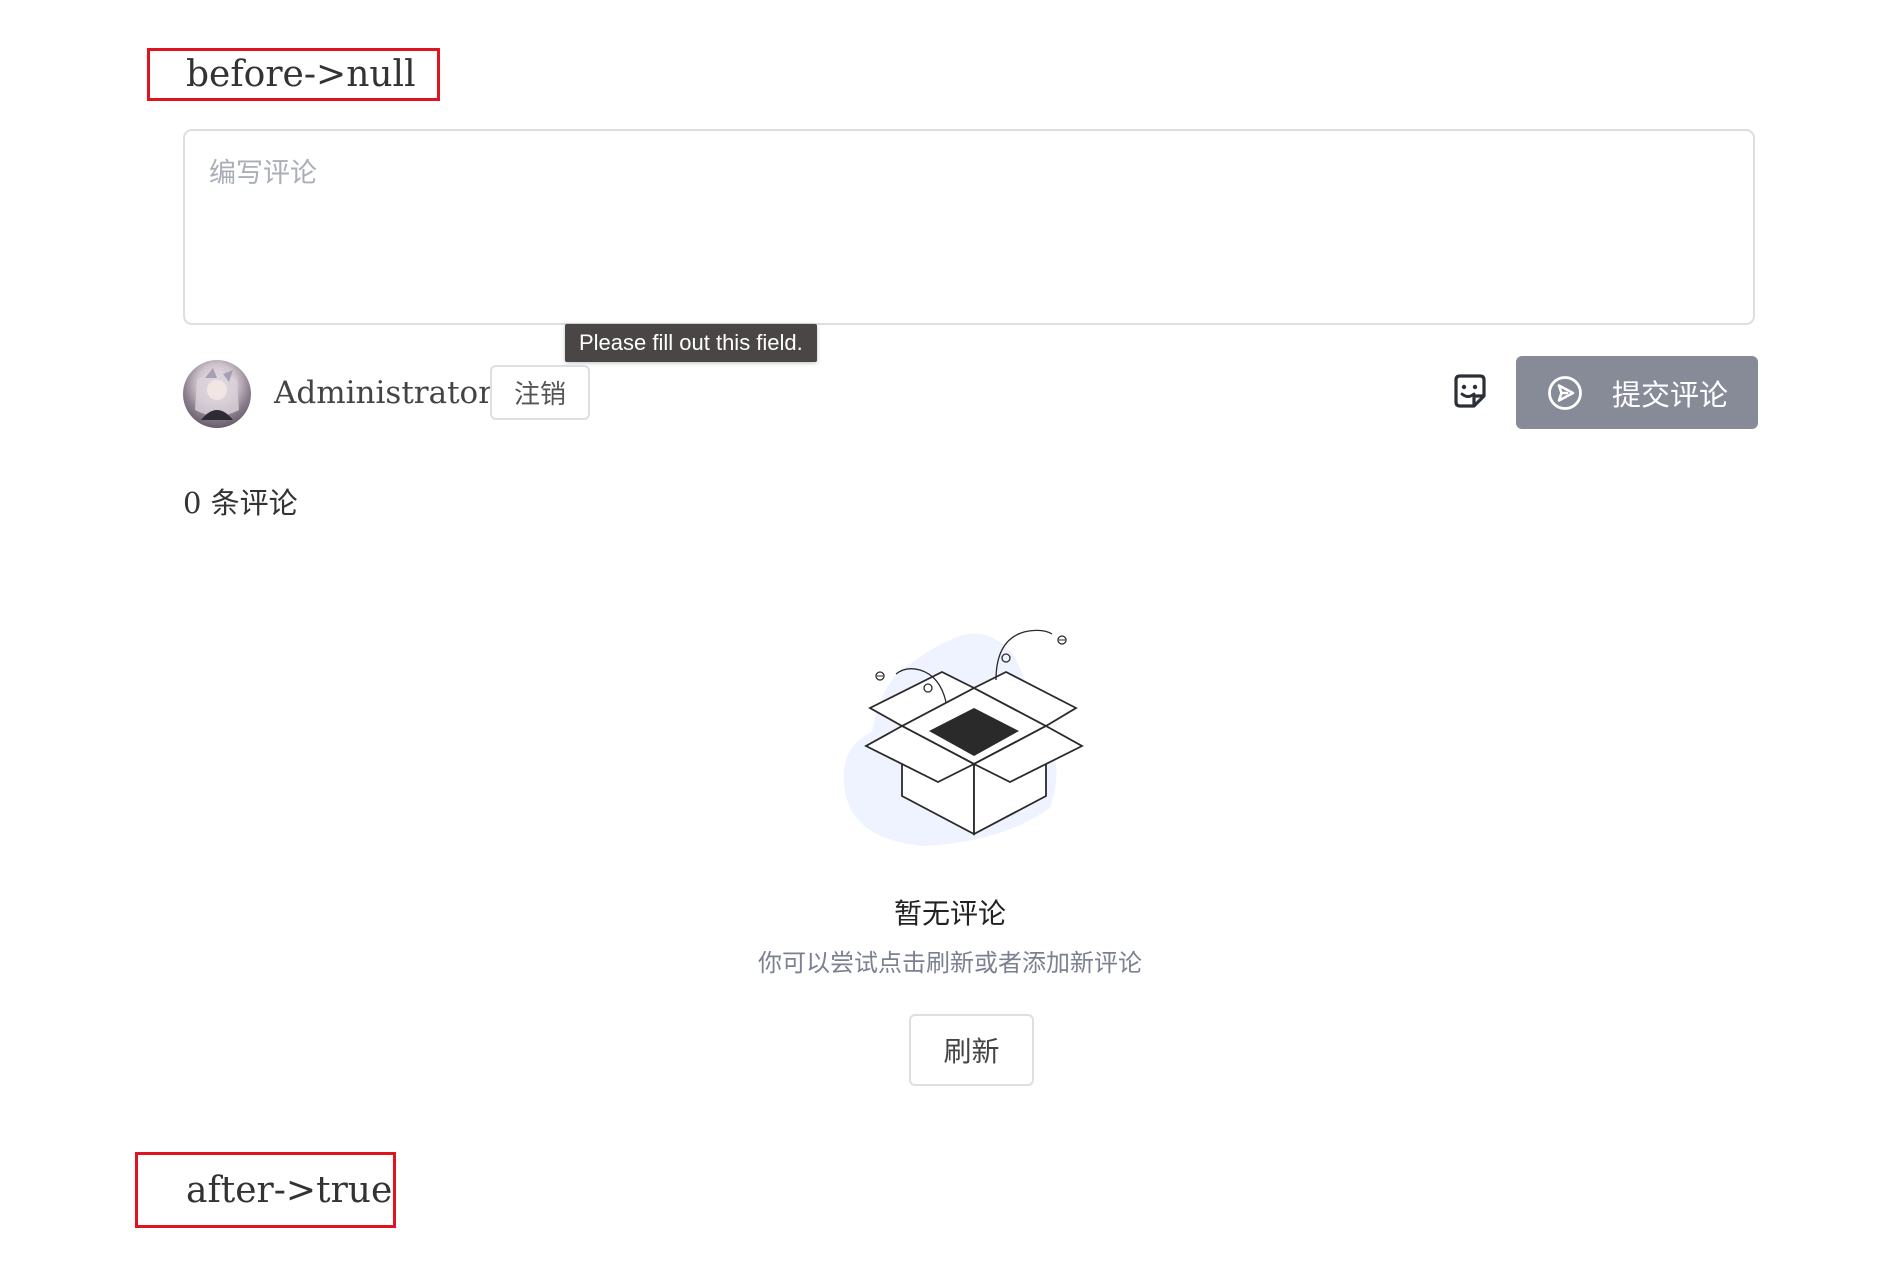 The image size is (1900, 1280). I want to click on refresh-button: 刷新, so click(971, 1050).